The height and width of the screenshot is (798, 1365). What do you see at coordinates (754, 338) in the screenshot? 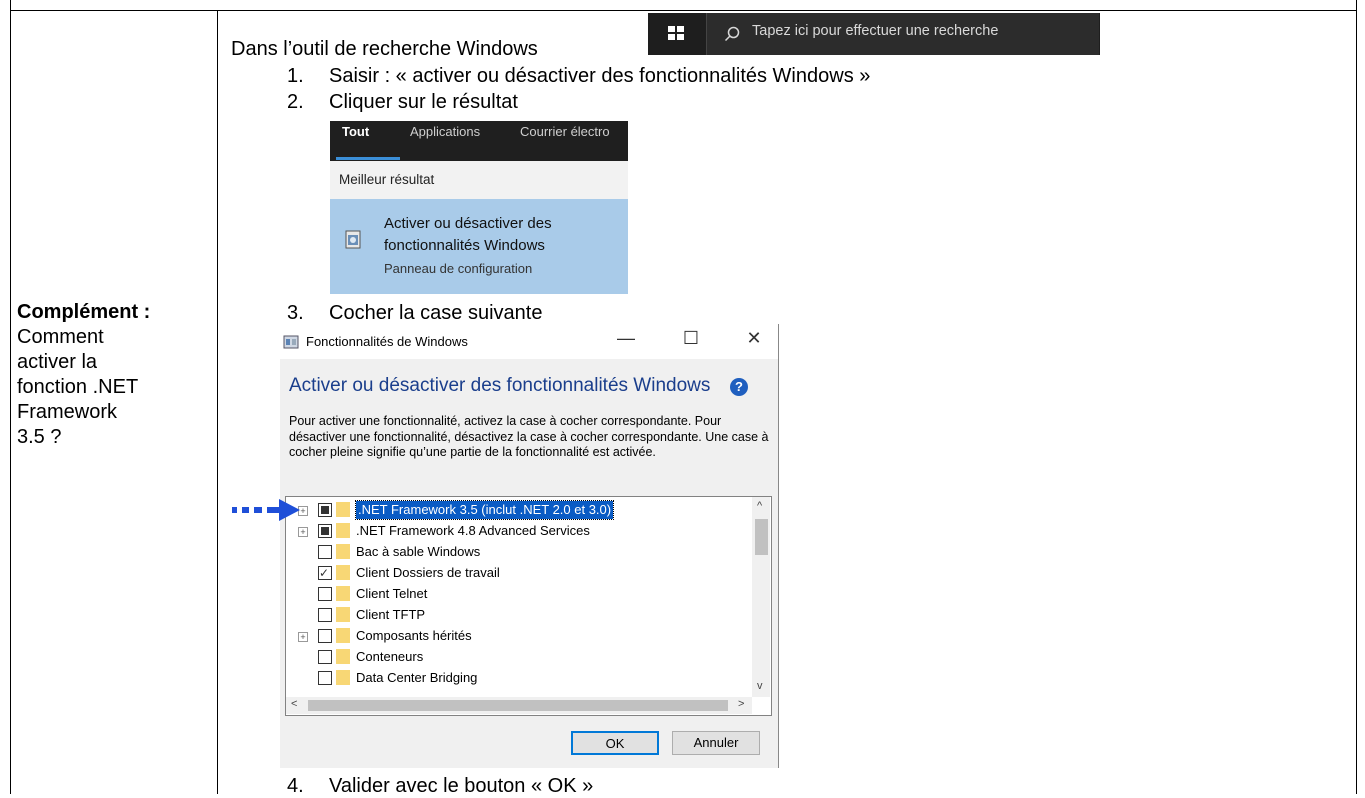
I see `close-button: ✕` at bounding box center [754, 338].